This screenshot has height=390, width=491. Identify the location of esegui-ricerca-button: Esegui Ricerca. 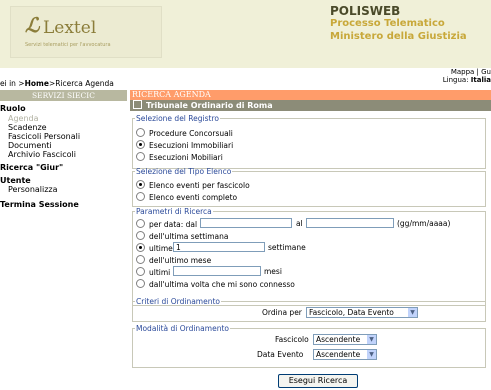
(318, 381).